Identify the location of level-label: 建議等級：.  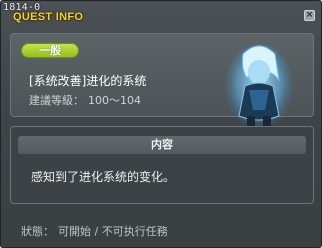
(56, 100).